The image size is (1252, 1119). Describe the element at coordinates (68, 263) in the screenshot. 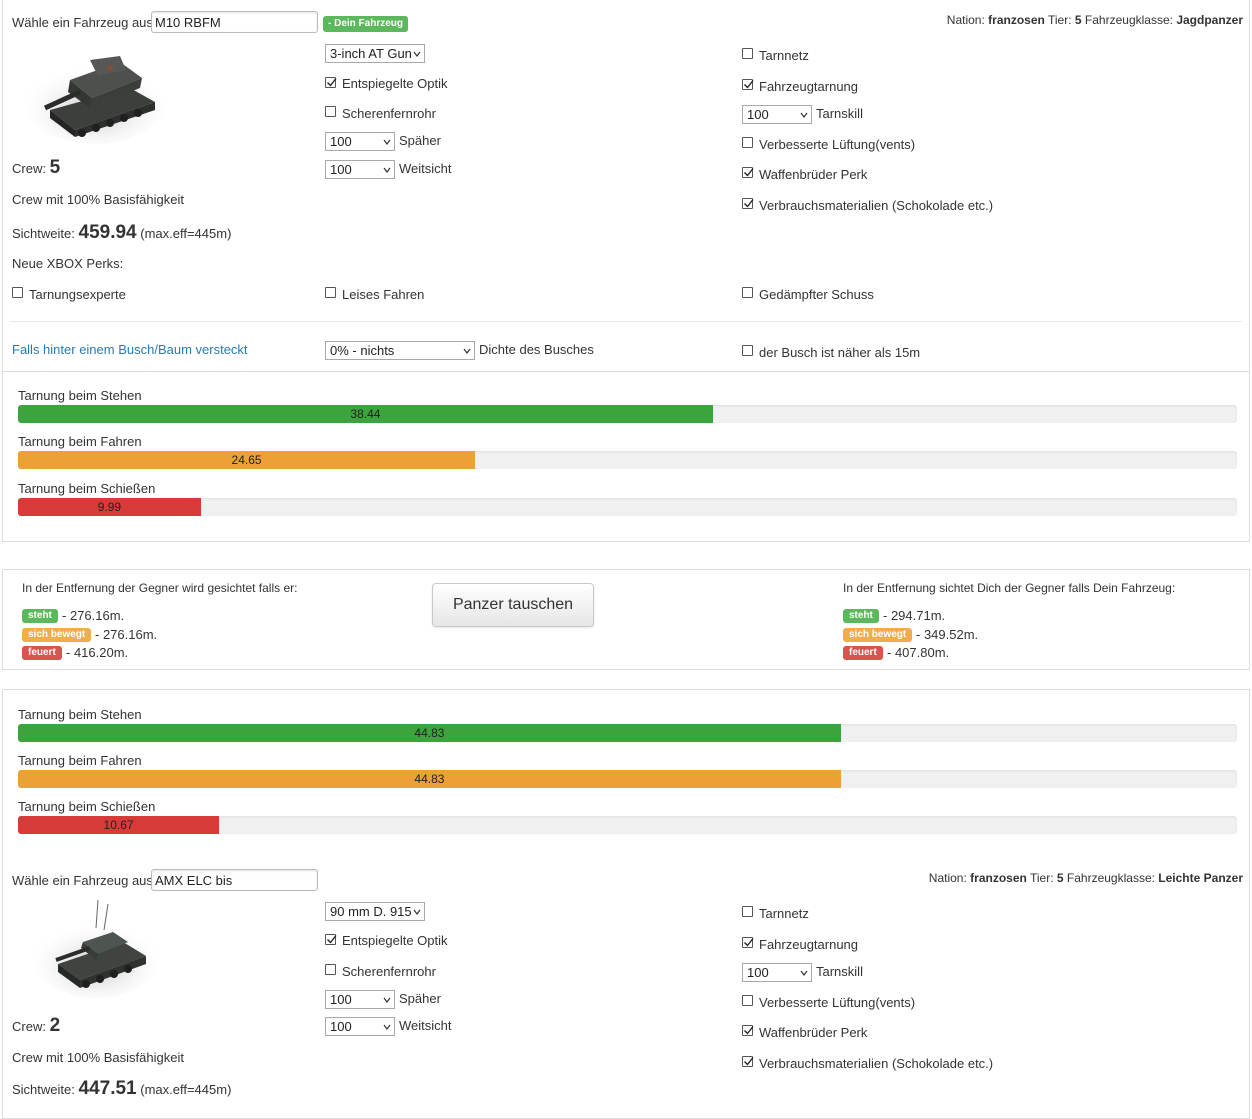

I see `xbox-perks-label: Neue XBOX Perks:` at that location.